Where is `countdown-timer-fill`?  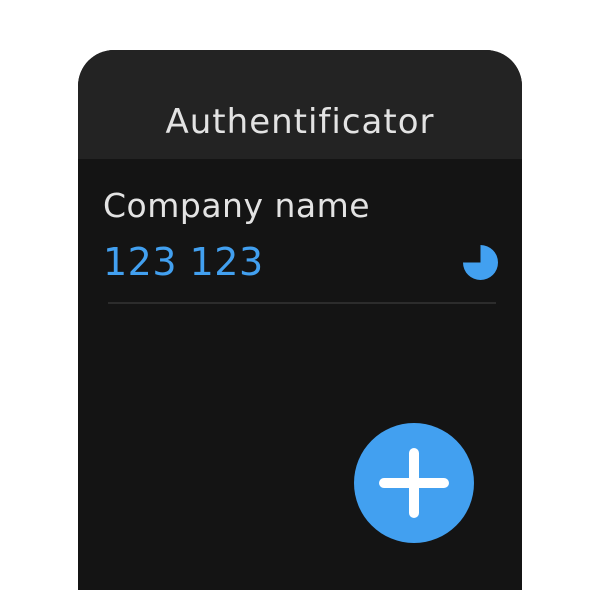 countdown-timer-fill is located at coordinates (480, 262).